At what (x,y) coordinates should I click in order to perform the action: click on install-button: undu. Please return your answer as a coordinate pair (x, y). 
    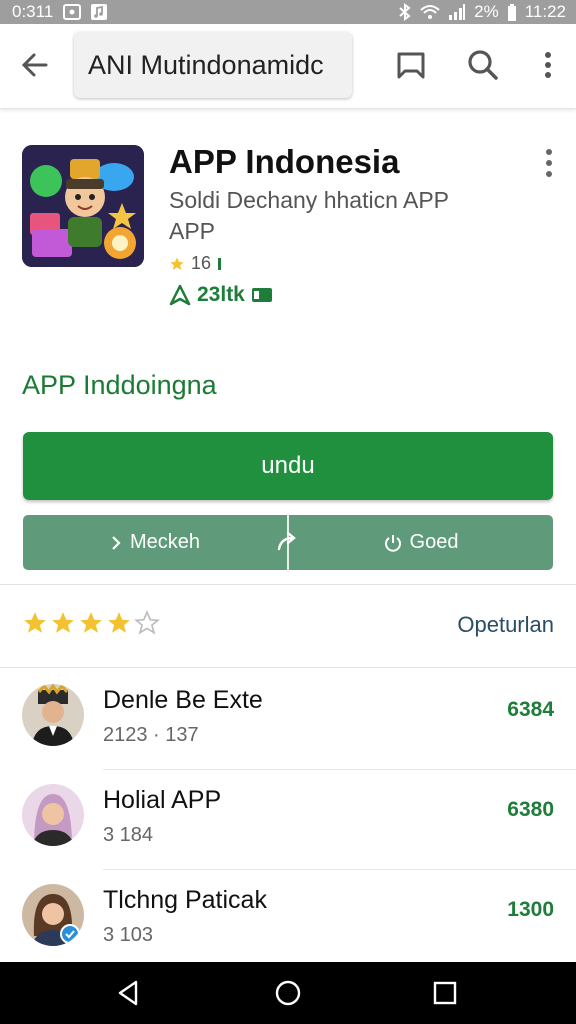
    Looking at the image, I should click on (288, 466).